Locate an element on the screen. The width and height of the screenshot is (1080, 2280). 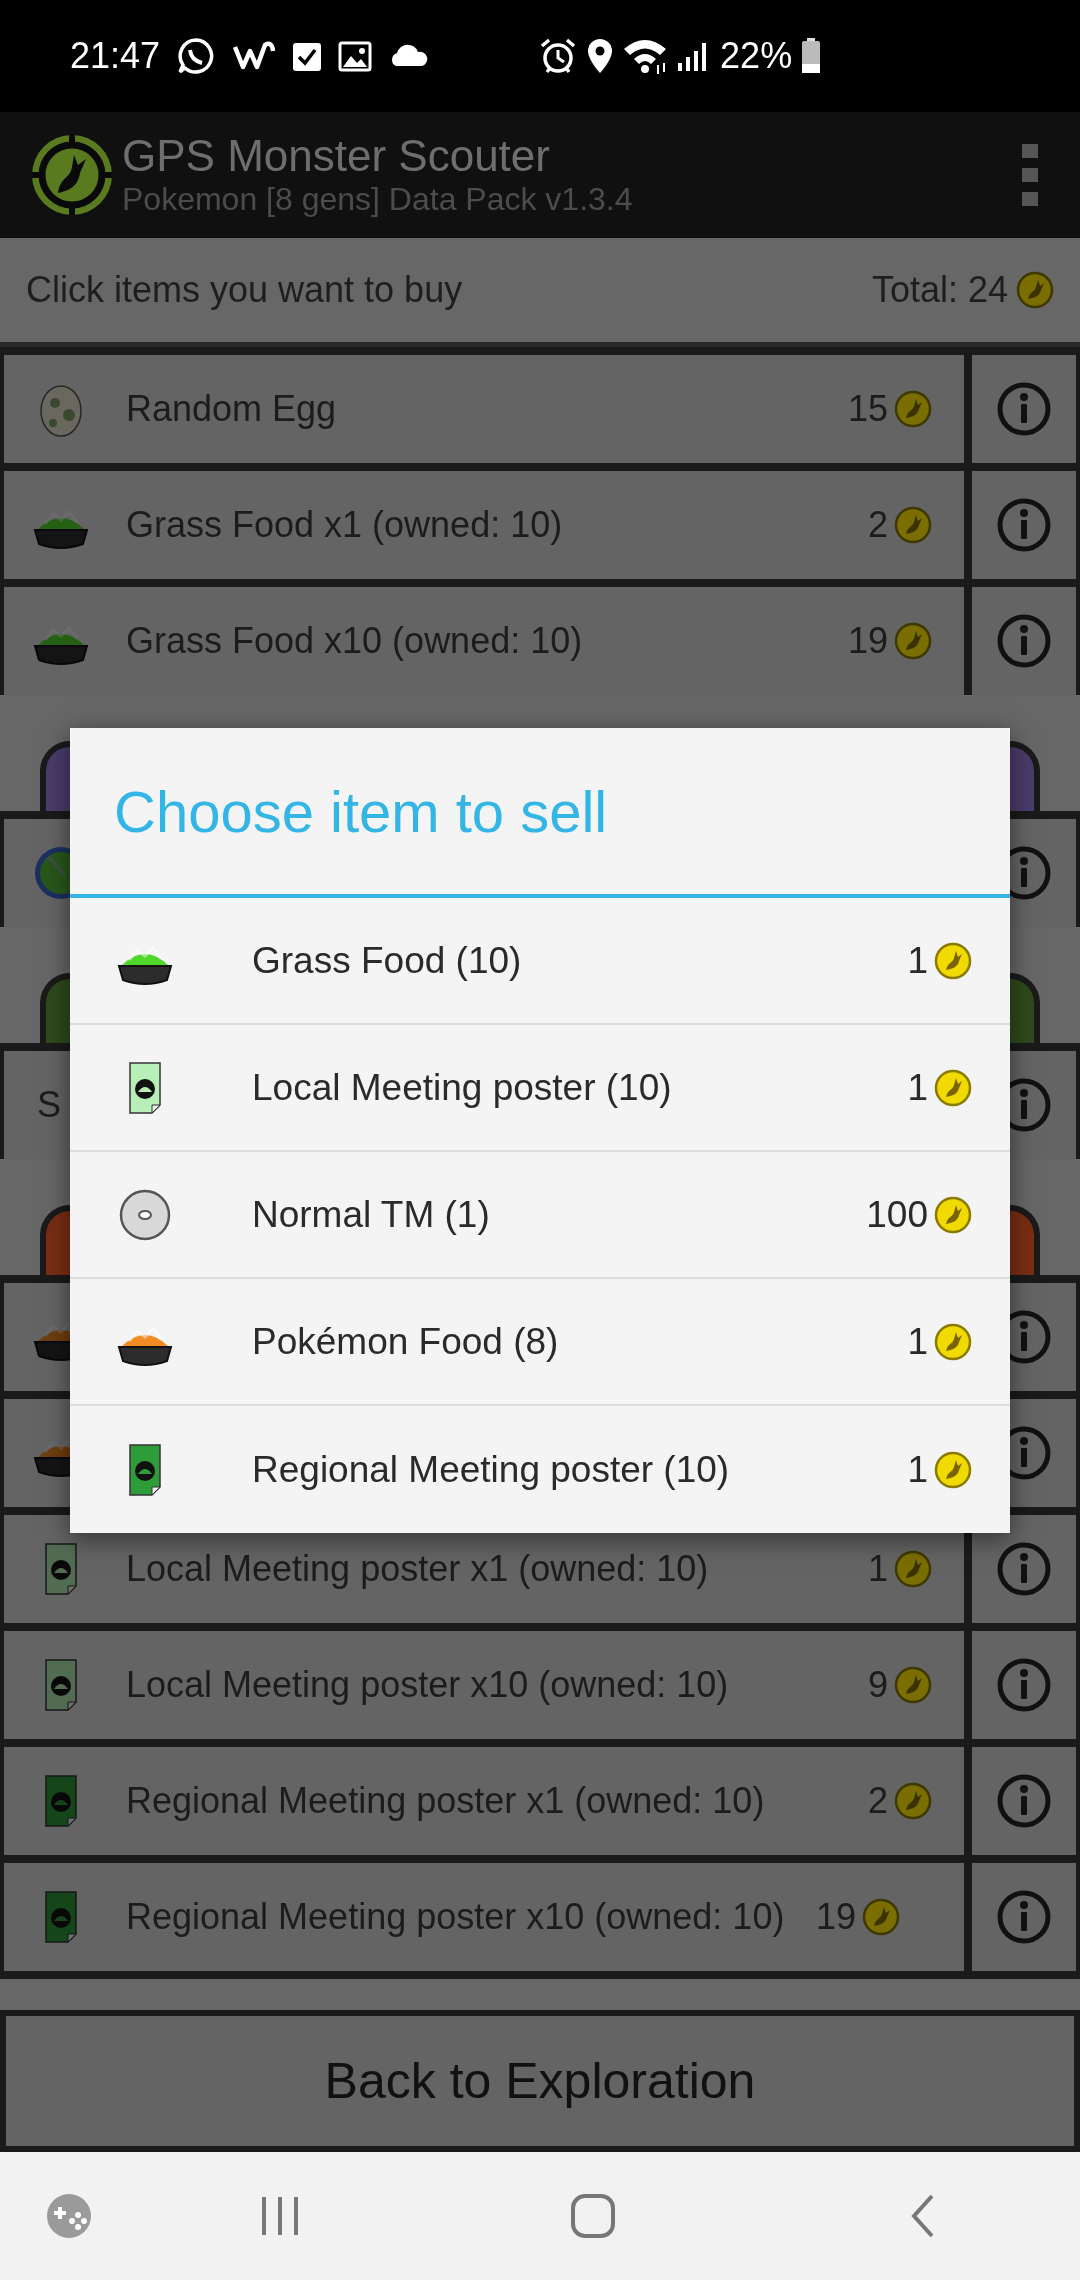
item-name: S is located at coordinates (49, 1105).